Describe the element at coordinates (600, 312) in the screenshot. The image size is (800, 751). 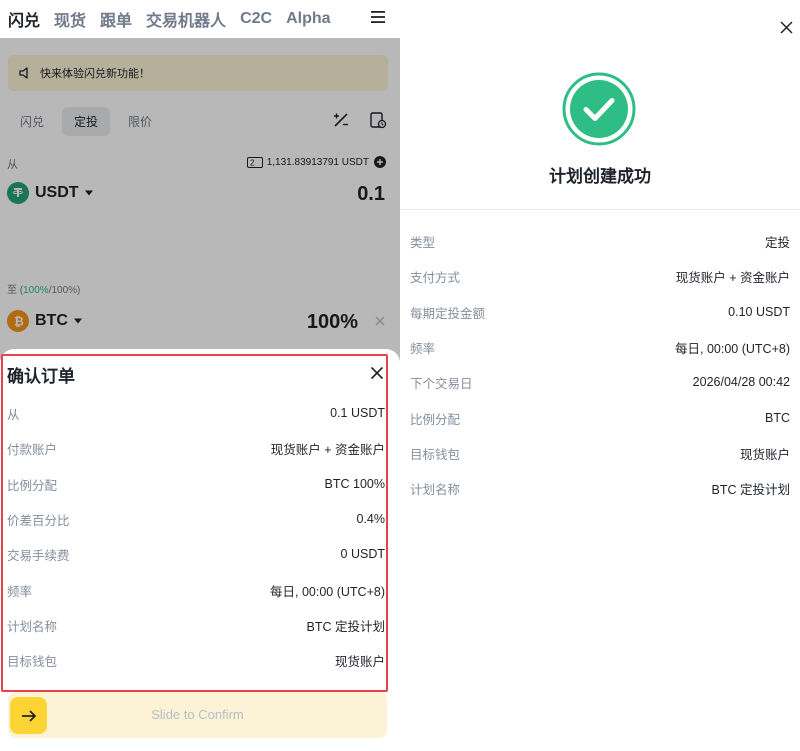
I see `plan-row-amount-per-period: 每期定投金额 0.10 USDT` at that location.